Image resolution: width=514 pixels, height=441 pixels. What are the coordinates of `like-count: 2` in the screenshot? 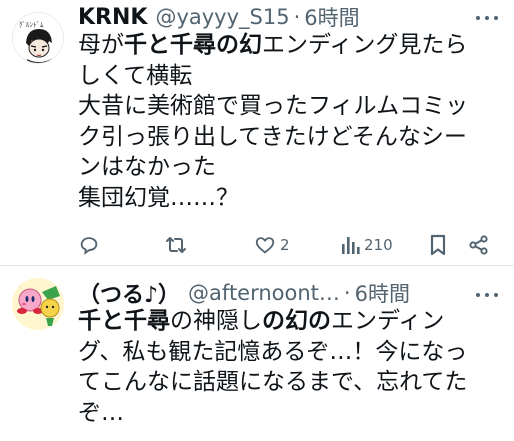 It's located at (285, 245).